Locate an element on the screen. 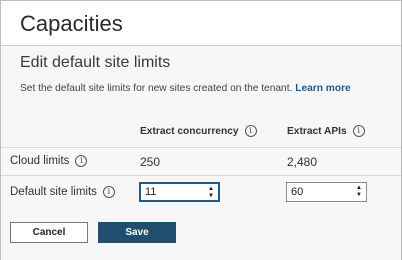 Image resolution: width=402 pixels, height=260 pixels. extract-apis-input is located at coordinates (317, 192).